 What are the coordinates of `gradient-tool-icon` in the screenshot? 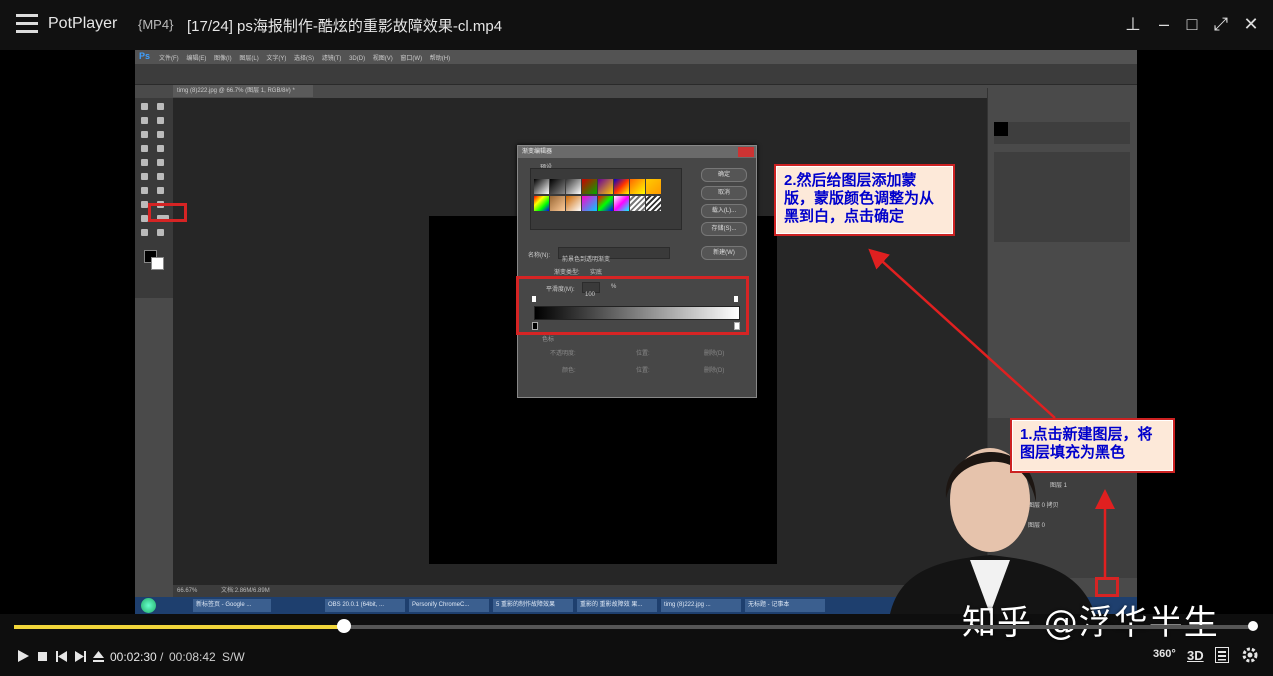 It's located at (160, 176).